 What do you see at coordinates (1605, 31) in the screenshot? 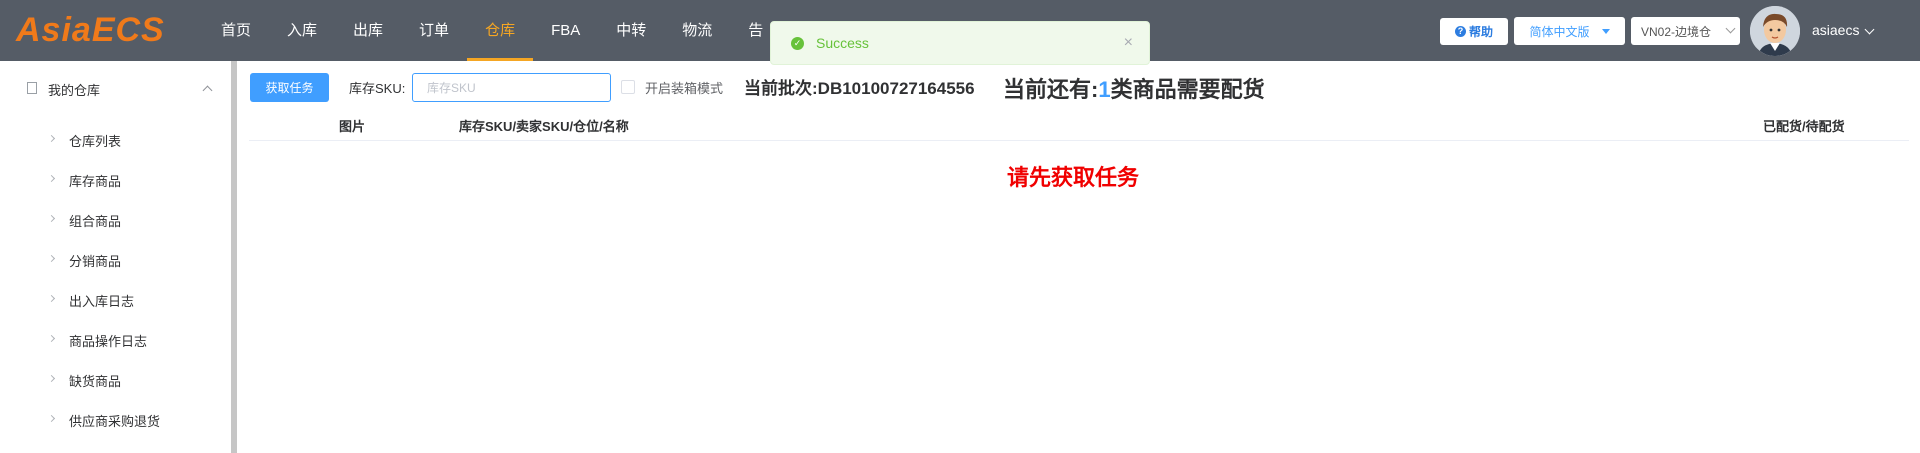
I see `caret-down-icon` at bounding box center [1605, 31].